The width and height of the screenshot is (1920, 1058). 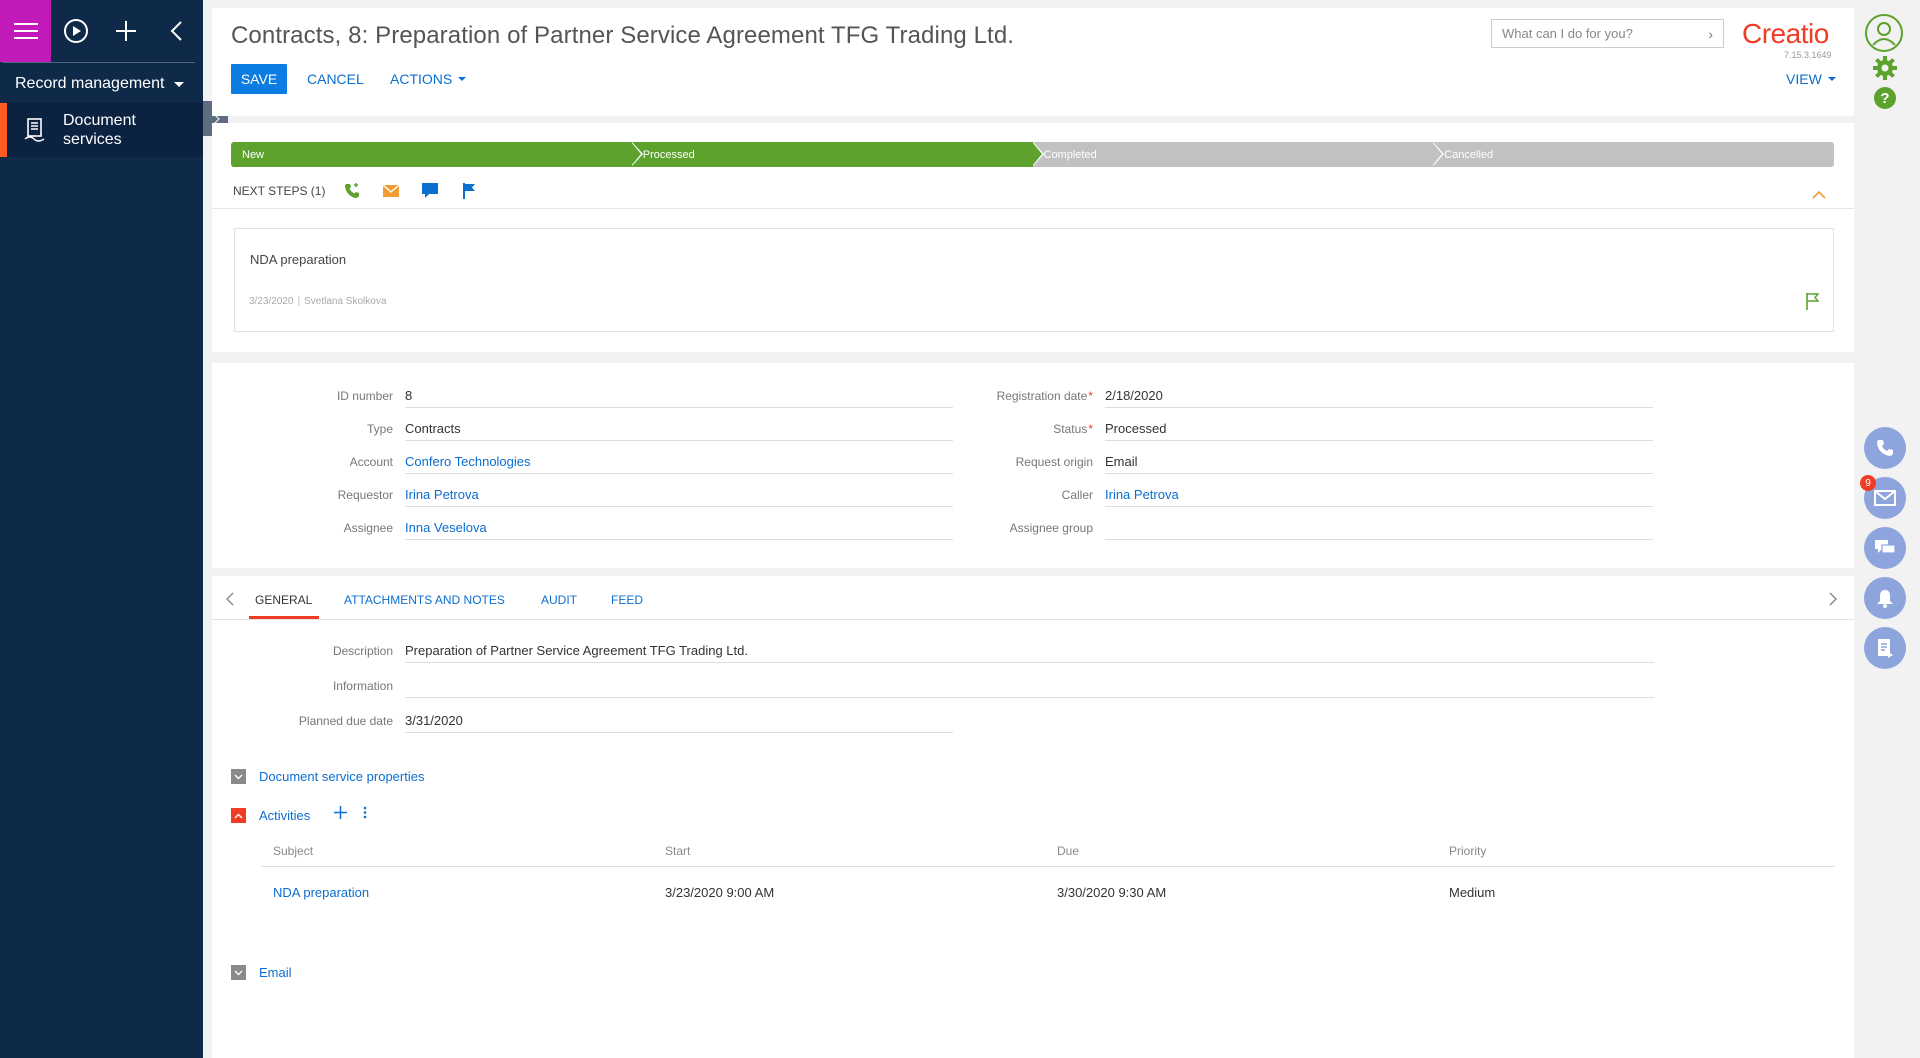 I want to click on expand-icon, so click(x=238, y=972).